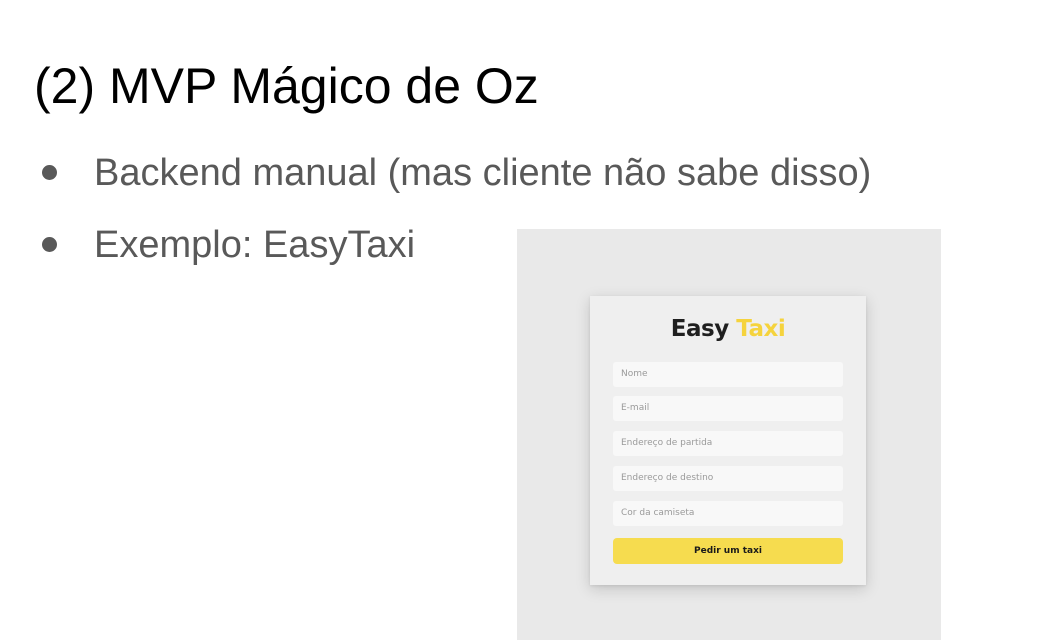  Describe the element at coordinates (286, 86) in the screenshot. I see `slide-title: (2) MVP Mágico de Oz` at that location.